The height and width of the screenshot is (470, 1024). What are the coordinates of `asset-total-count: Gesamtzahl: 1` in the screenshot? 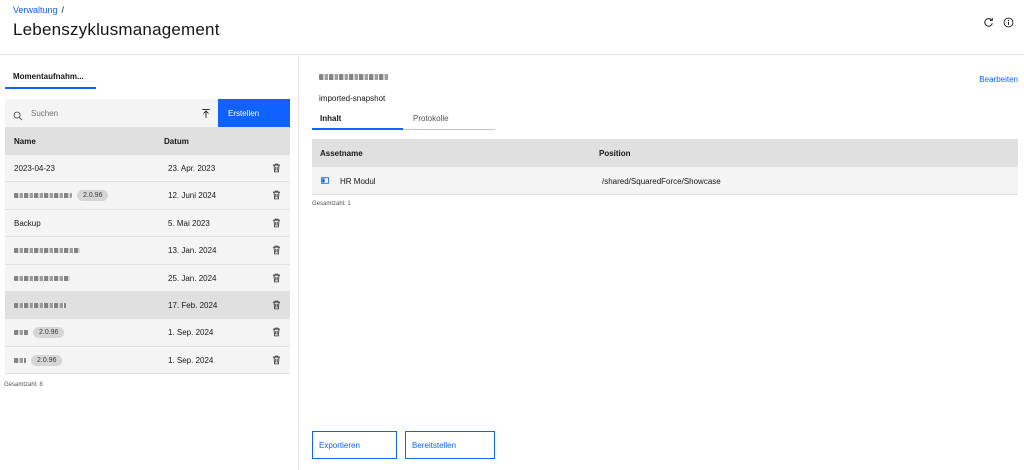 It's located at (331, 204).